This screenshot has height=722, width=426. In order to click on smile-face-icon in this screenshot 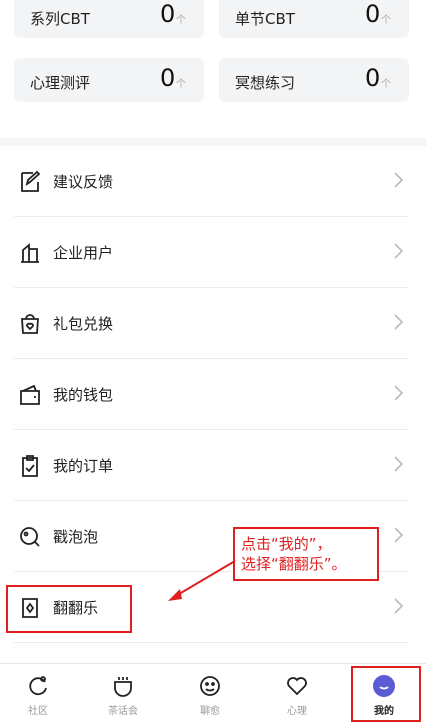, I will do `click(210, 686)`.